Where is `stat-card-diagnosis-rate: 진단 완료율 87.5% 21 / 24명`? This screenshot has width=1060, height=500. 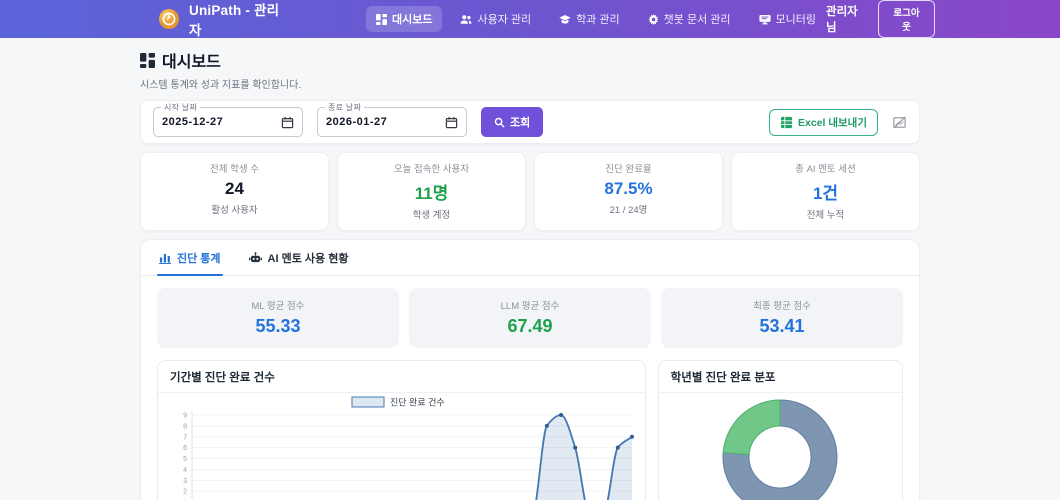 stat-card-diagnosis-rate: 진단 완료율 87.5% 21 / 24명 is located at coordinates (628, 191).